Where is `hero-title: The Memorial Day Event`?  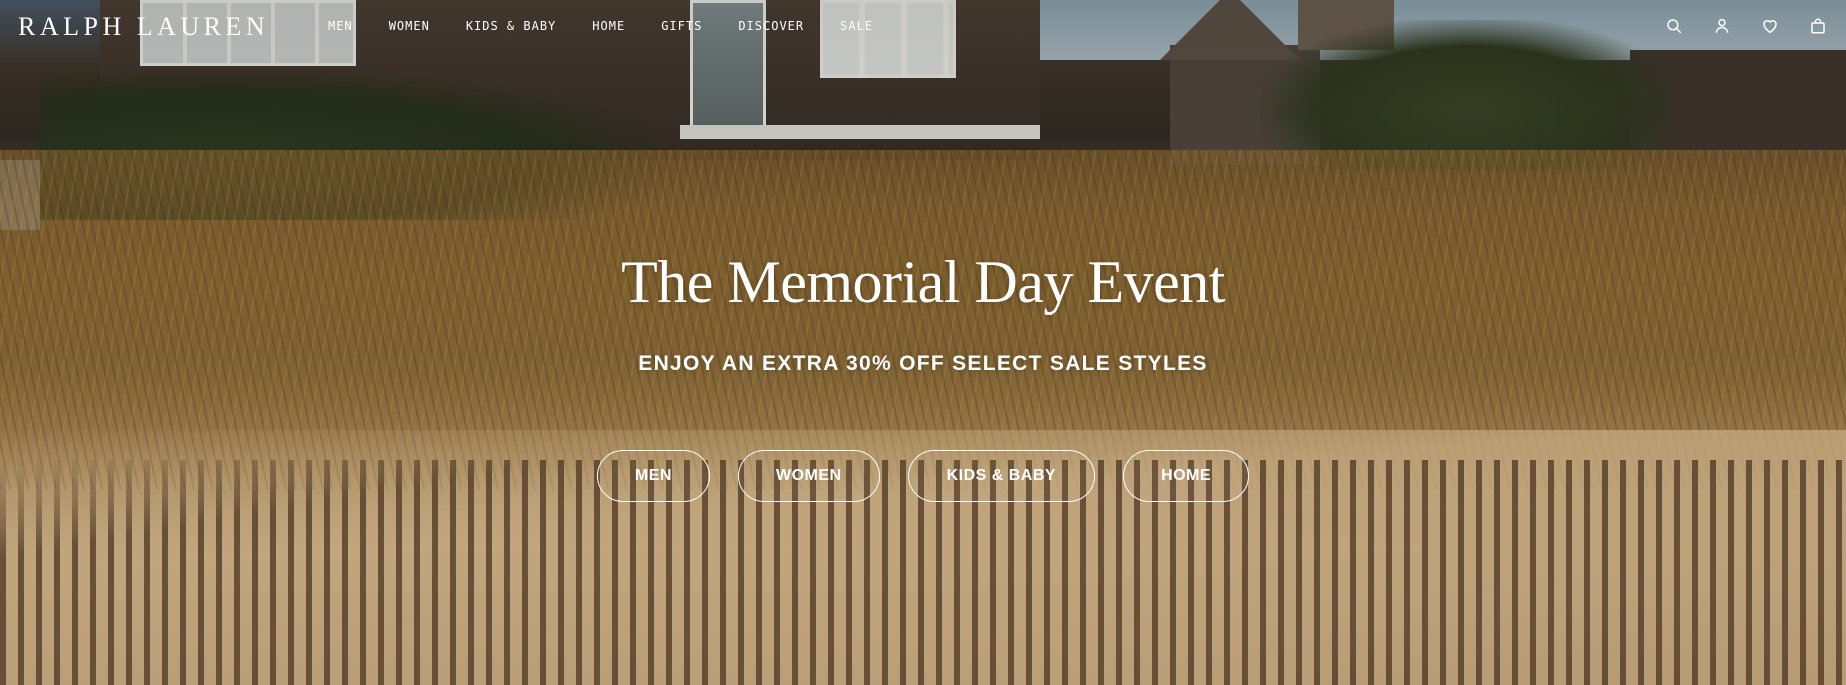 hero-title: The Memorial Day Event is located at coordinates (923, 282).